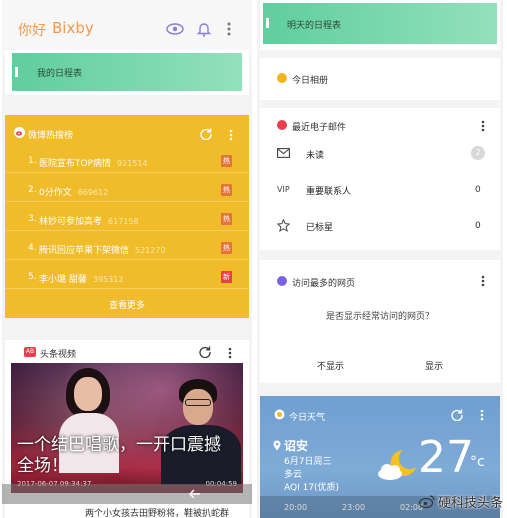 This screenshot has height=518, width=507. What do you see at coordinates (32, 248) in the screenshot?
I see `weibo-rank: 4.` at bounding box center [32, 248].